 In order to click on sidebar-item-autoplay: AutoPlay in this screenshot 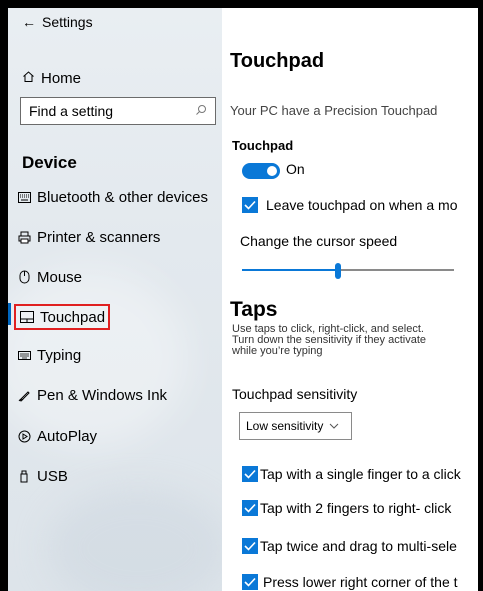, I will do `click(56, 436)`.